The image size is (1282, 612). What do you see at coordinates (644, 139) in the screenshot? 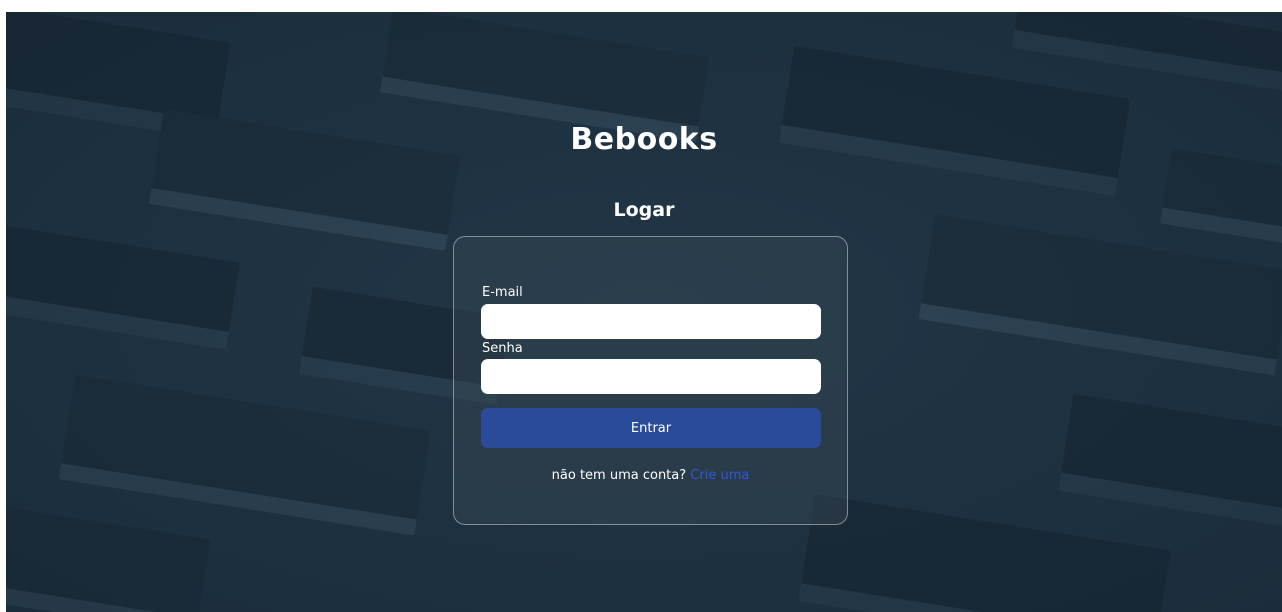
I see `app-title: Bebooks` at bounding box center [644, 139].